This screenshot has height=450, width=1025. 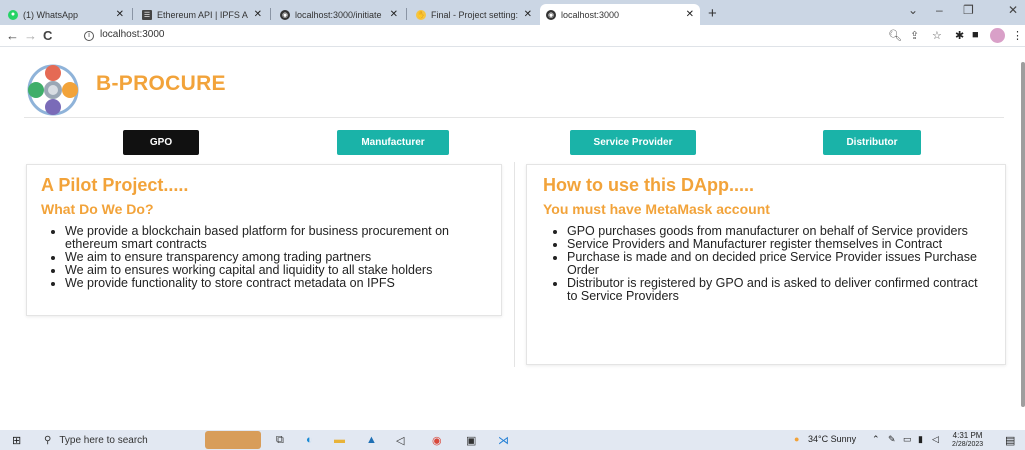 I want to click on service-provider-button: Service Provider, so click(x=633, y=142).